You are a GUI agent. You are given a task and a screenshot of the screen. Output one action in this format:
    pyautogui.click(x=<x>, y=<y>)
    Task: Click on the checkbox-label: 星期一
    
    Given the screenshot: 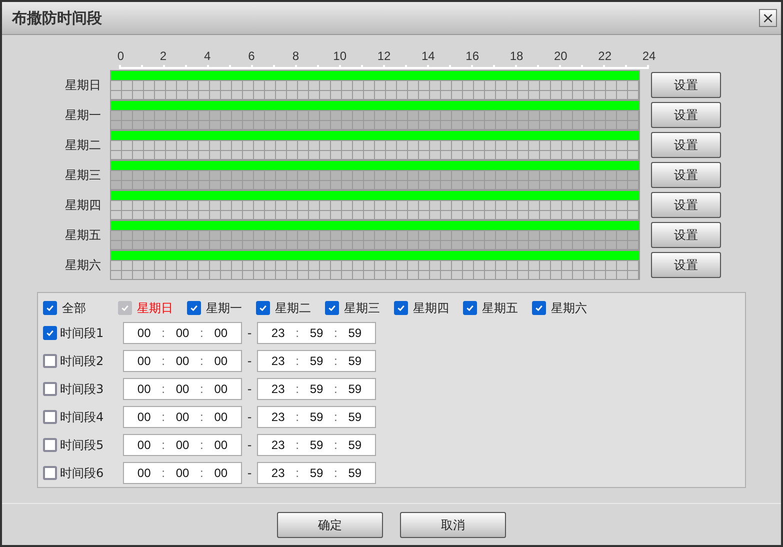 What is the action you would take?
    pyautogui.click(x=224, y=308)
    